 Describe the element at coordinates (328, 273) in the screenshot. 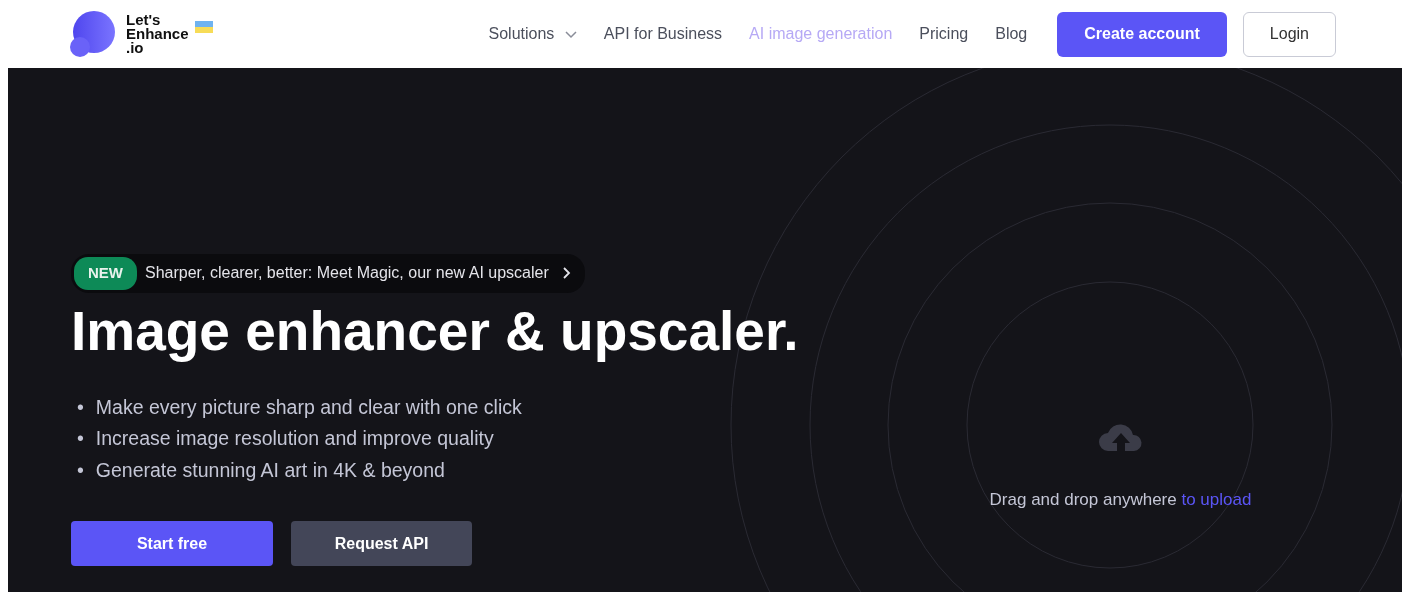

I see `announcement-link: NEW Sharper, clearer, better: Meet Magic, our new AI upscaler` at that location.